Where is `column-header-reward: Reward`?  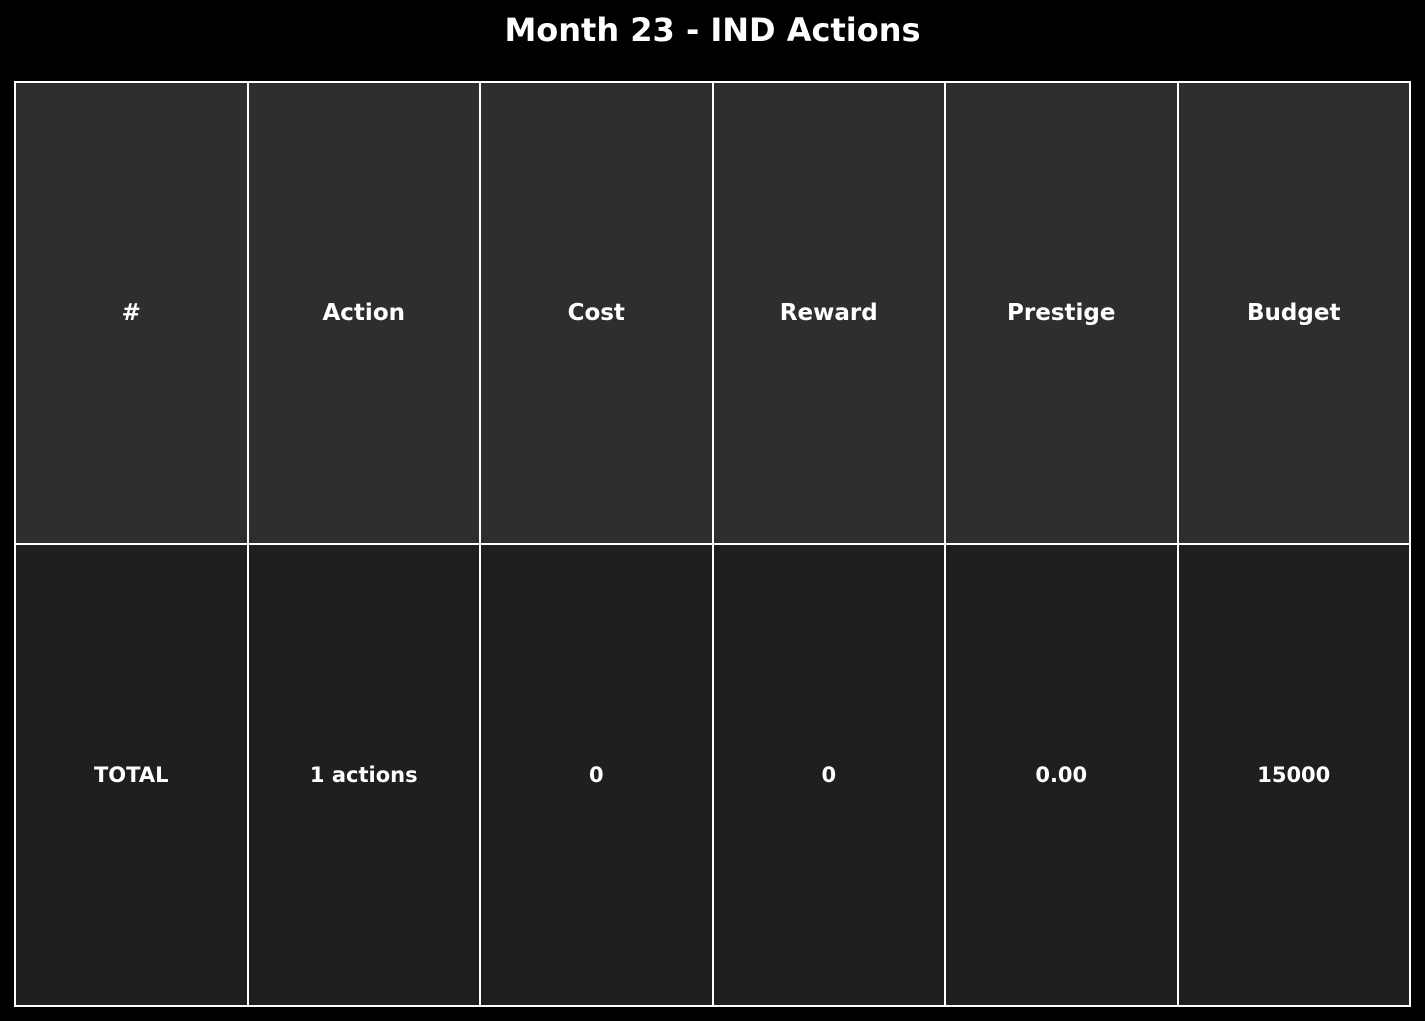 column-header-reward: Reward is located at coordinates (828, 313).